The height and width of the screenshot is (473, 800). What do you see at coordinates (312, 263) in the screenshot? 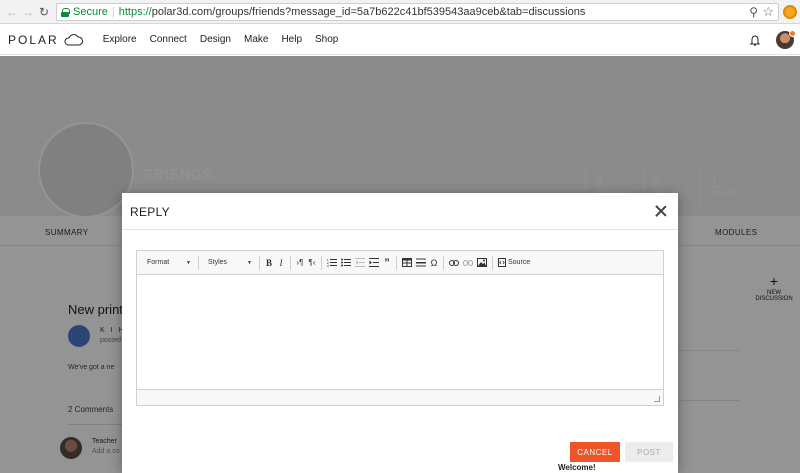
I see `text-direction-rtl-icon: ¶‹` at bounding box center [312, 263].